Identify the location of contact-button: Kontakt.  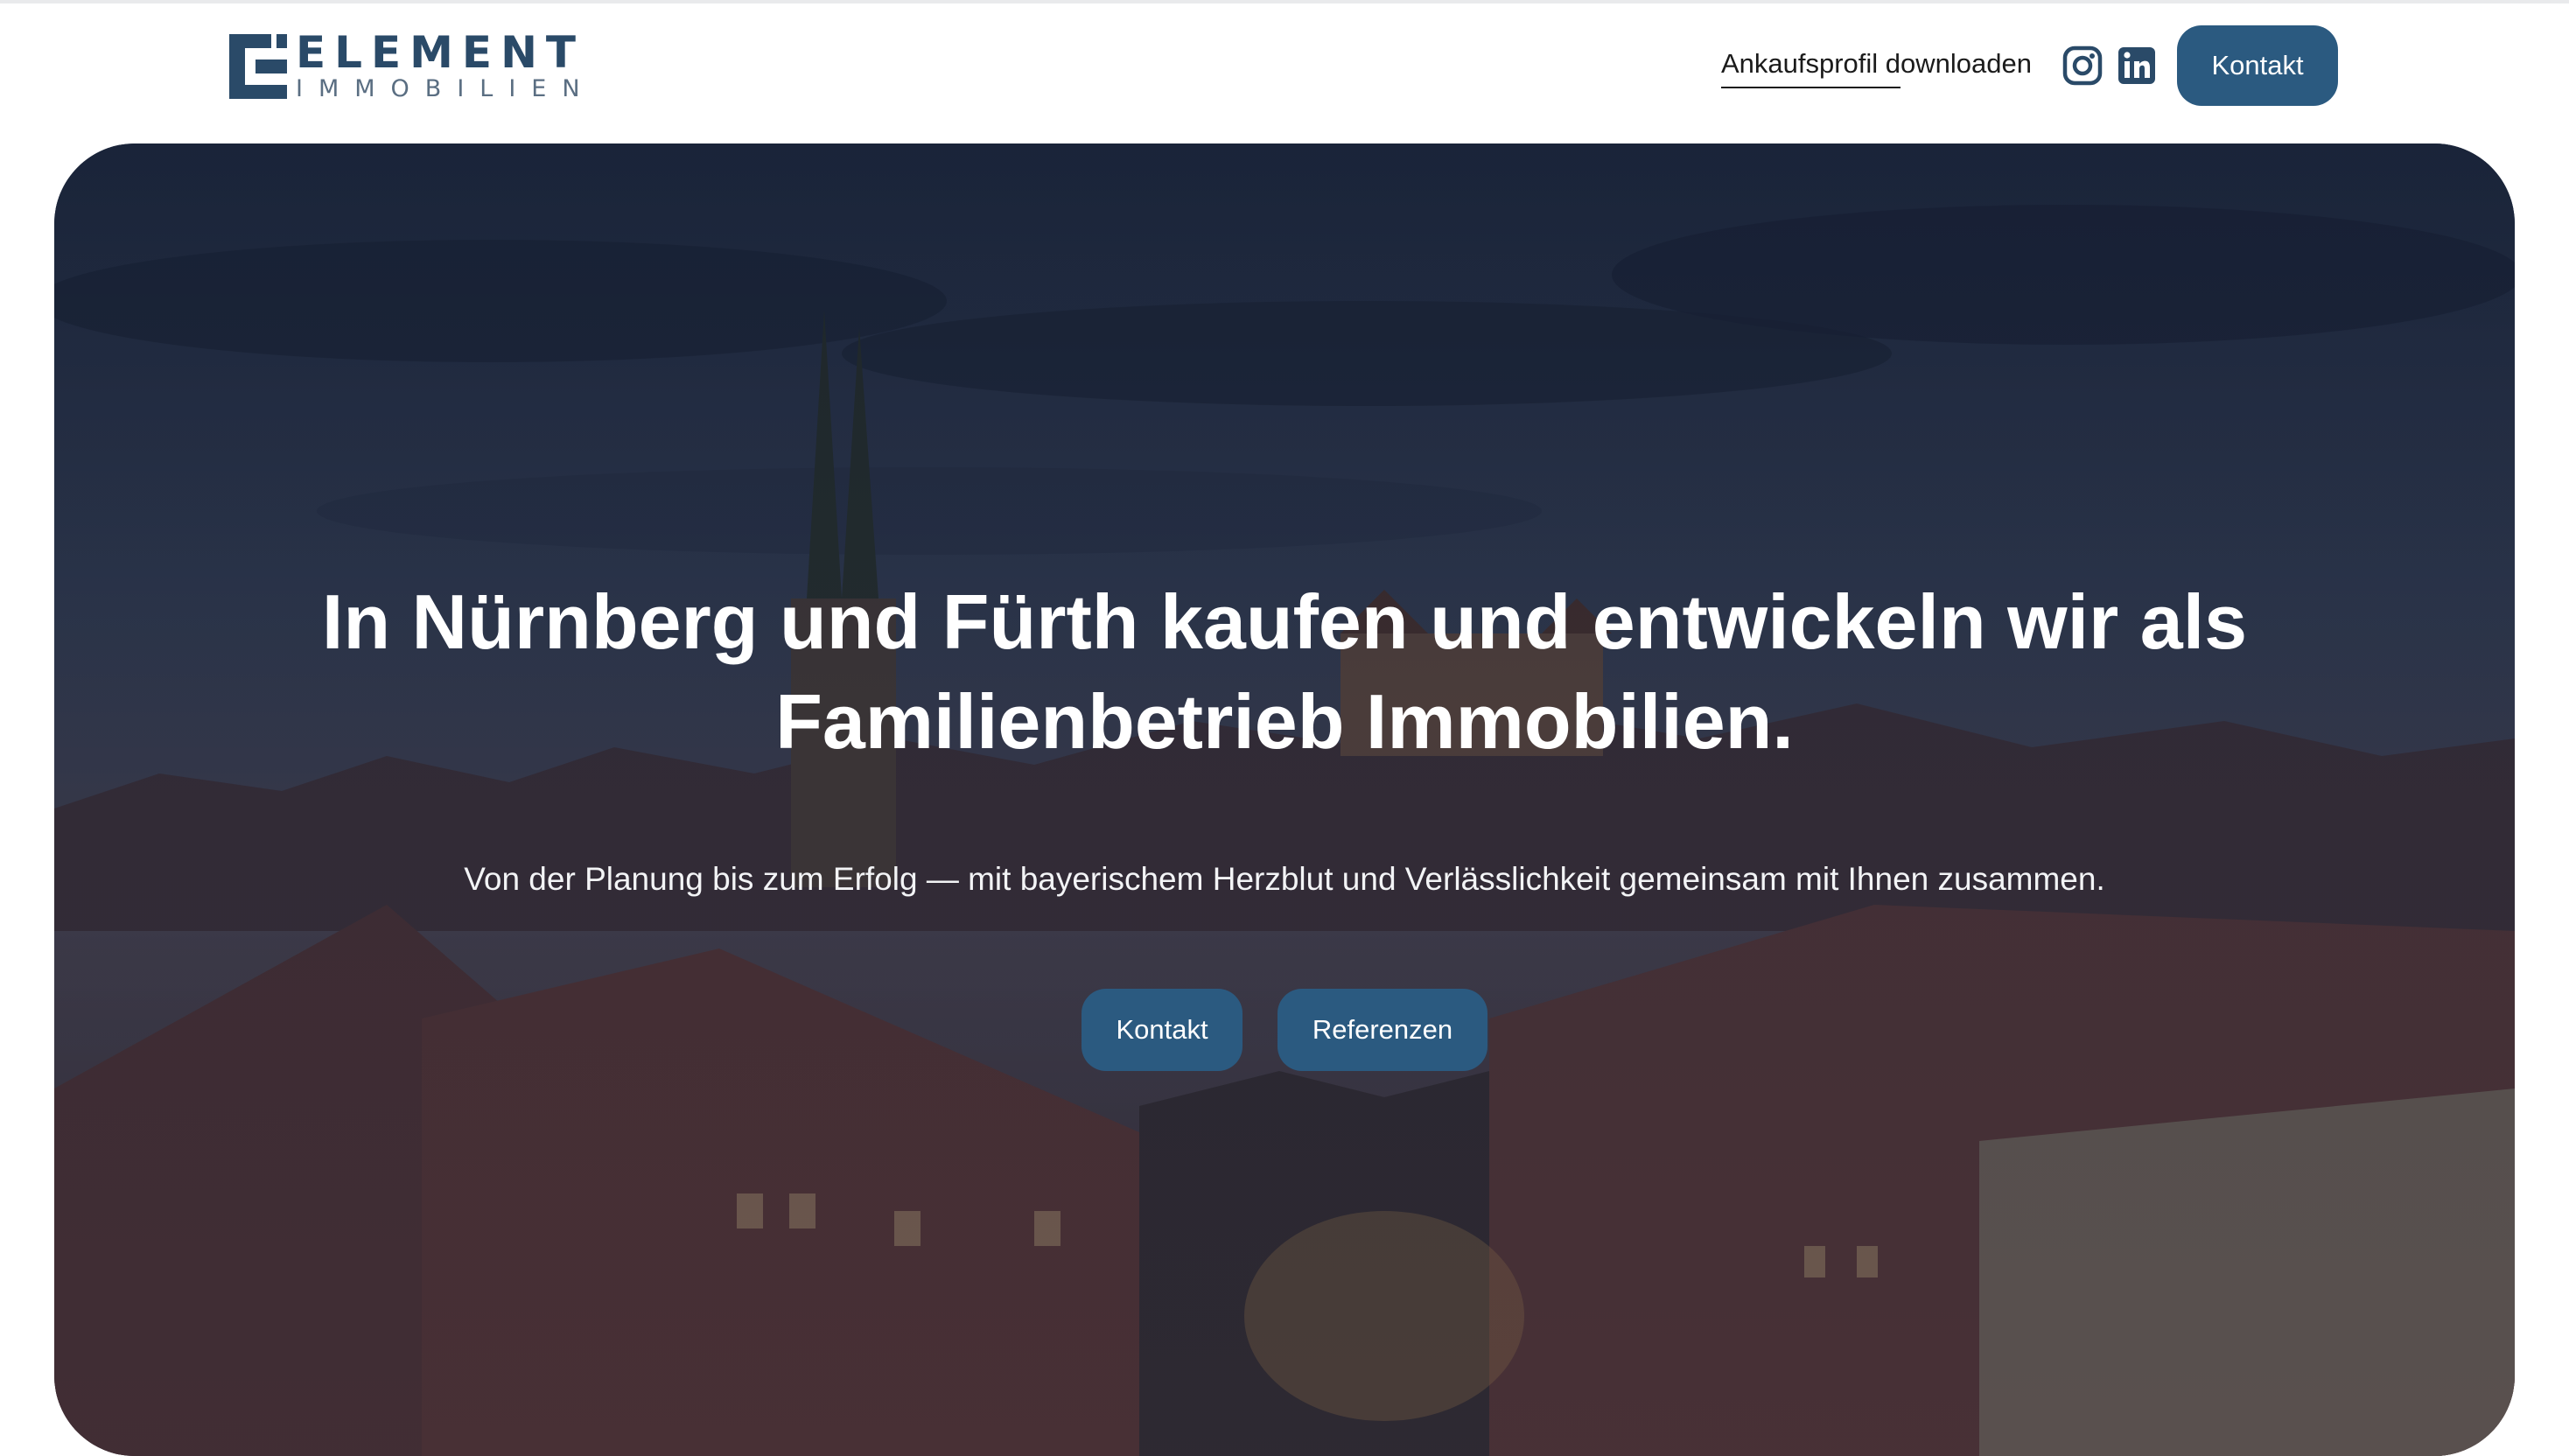
(2257, 65).